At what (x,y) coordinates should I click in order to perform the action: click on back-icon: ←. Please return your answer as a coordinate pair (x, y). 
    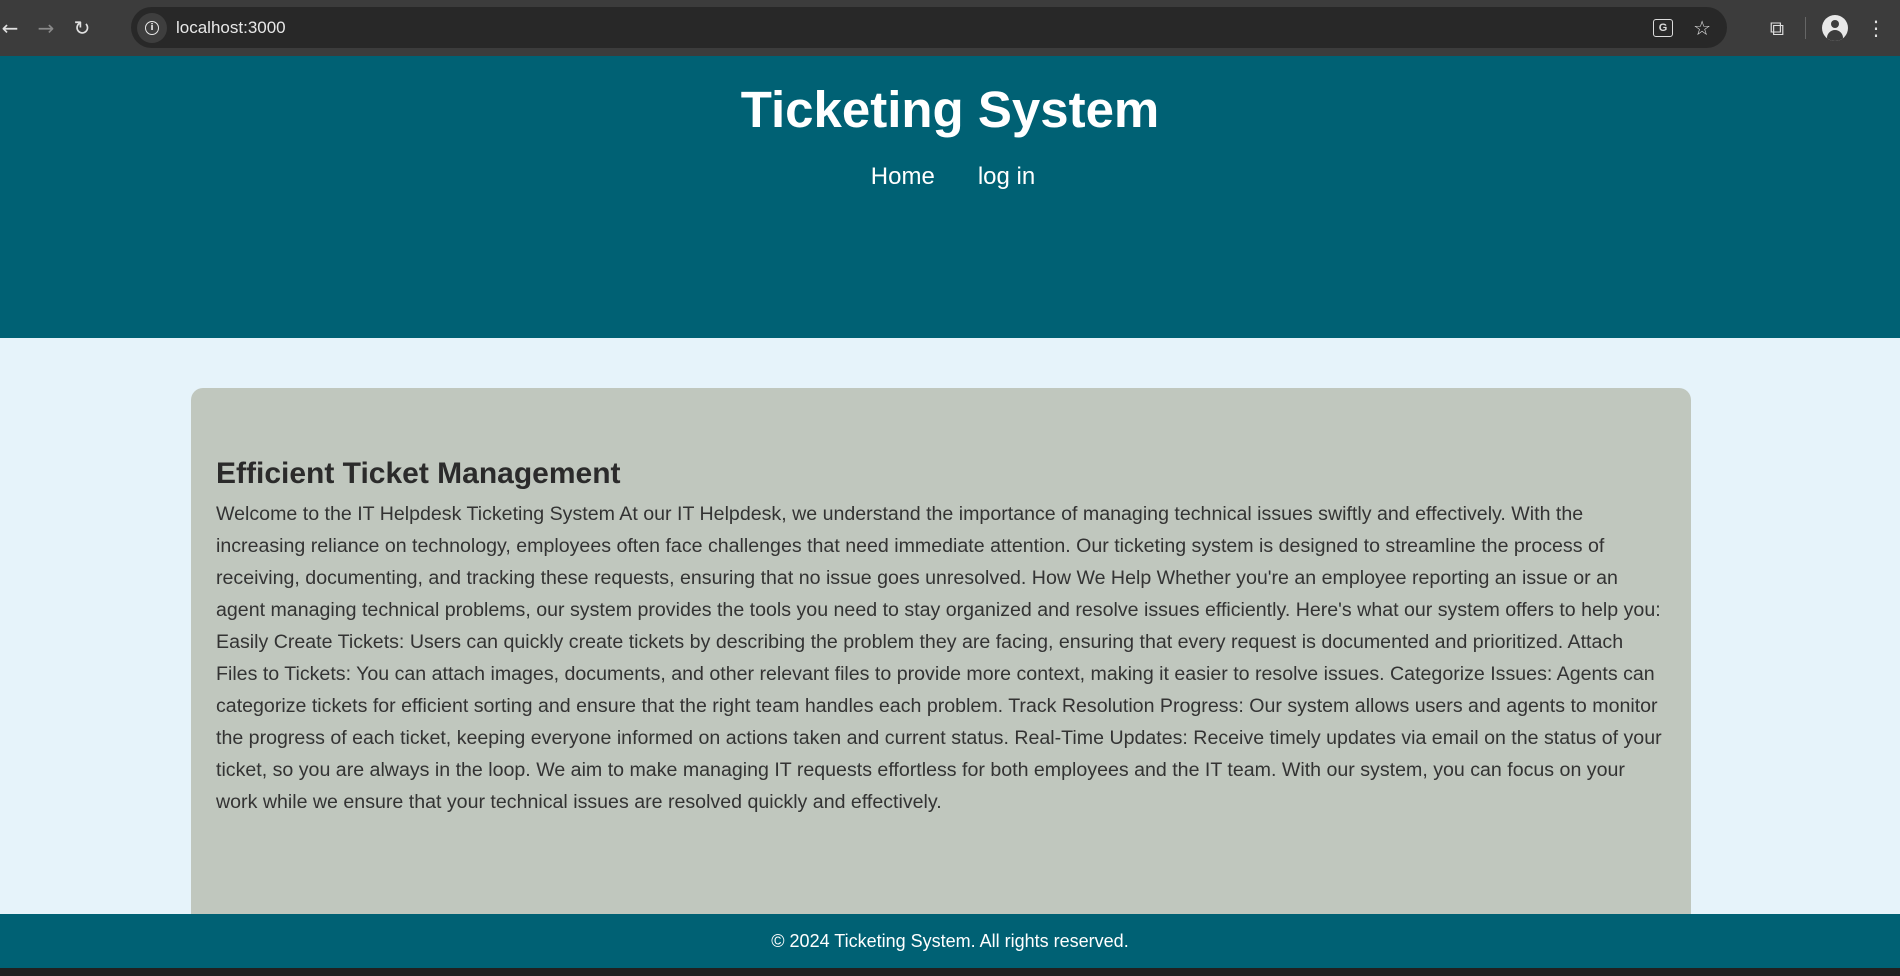
    Looking at the image, I should click on (14, 28).